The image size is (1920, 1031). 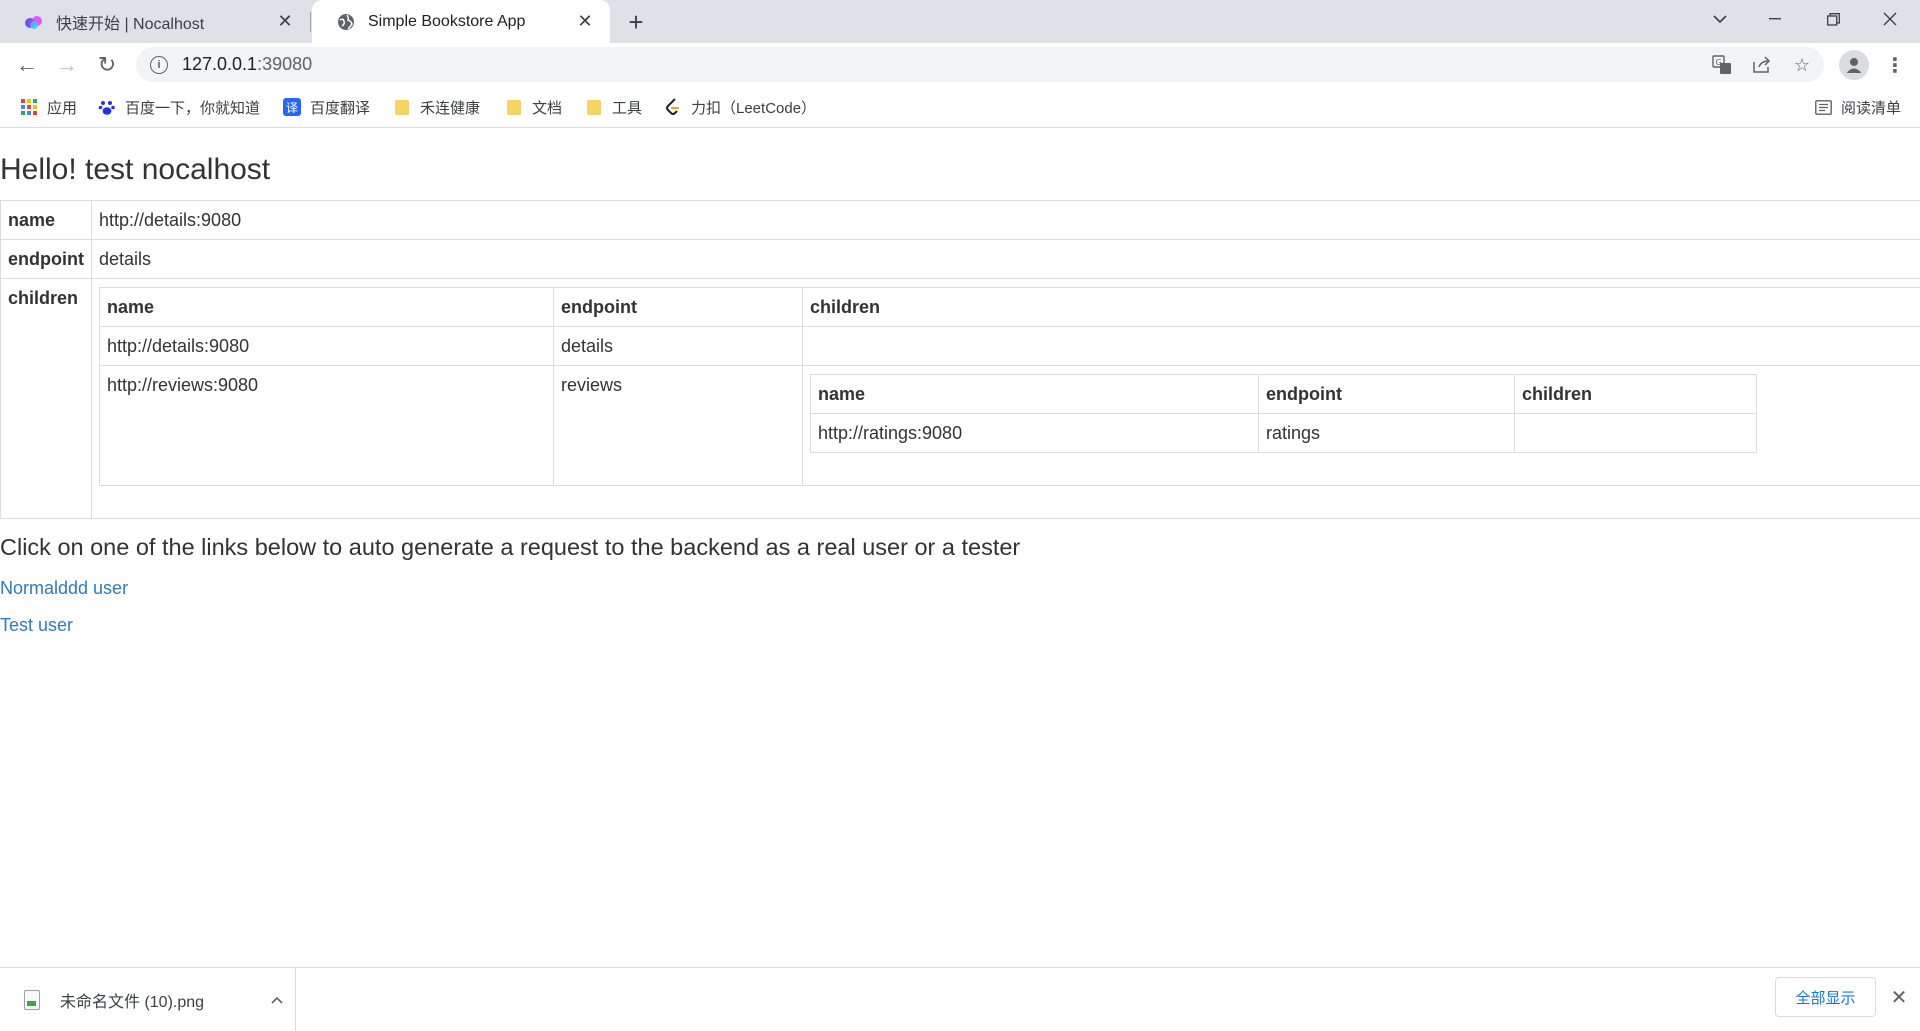 What do you see at coordinates (46, 220) in the screenshot?
I see `row-key-name: name` at bounding box center [46, 220].